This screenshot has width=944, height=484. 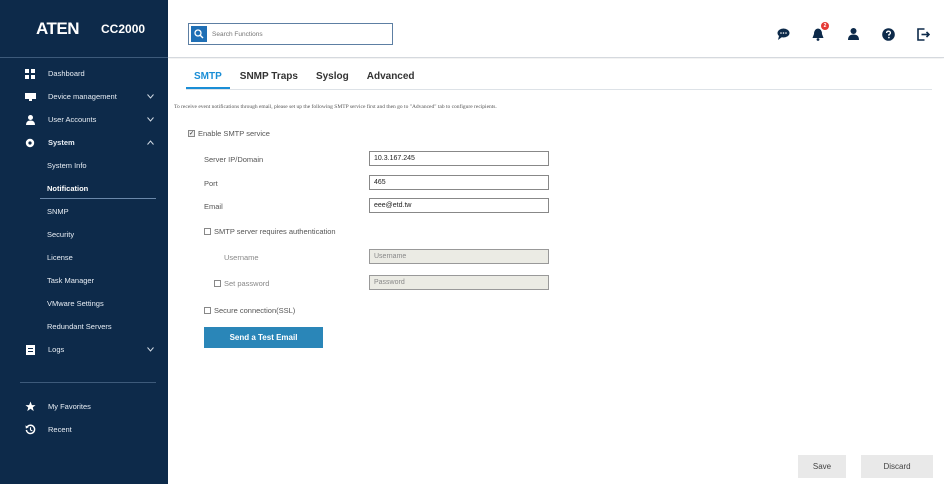 What do you see at coordinates (459, 282) in the screenshot?
I see `password-field: Password` at bounding box center [459, 282].